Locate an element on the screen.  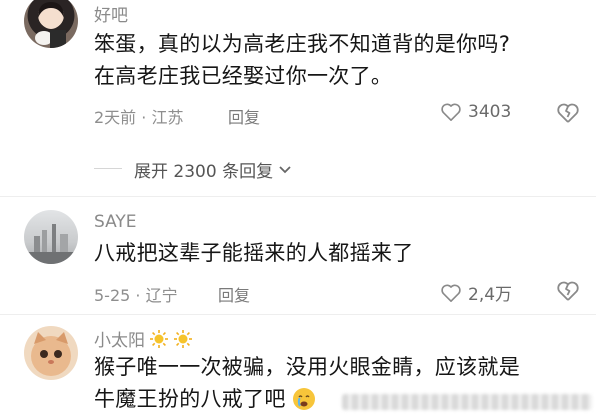
username-row: 小太阳 is located at coordinates (143, 338).